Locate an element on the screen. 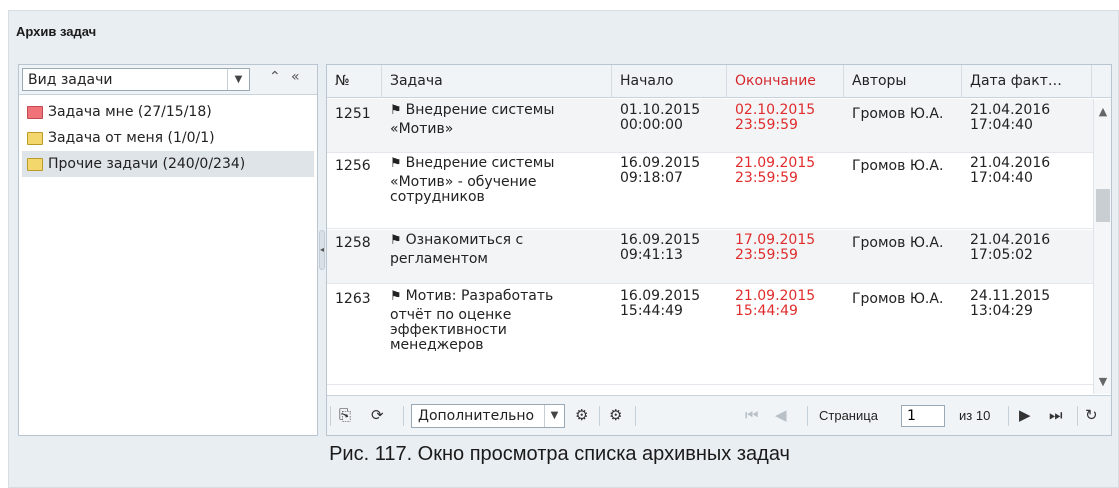 The image size is (1119, 488). row-number: 1258 is located at coordinates (353, 243).